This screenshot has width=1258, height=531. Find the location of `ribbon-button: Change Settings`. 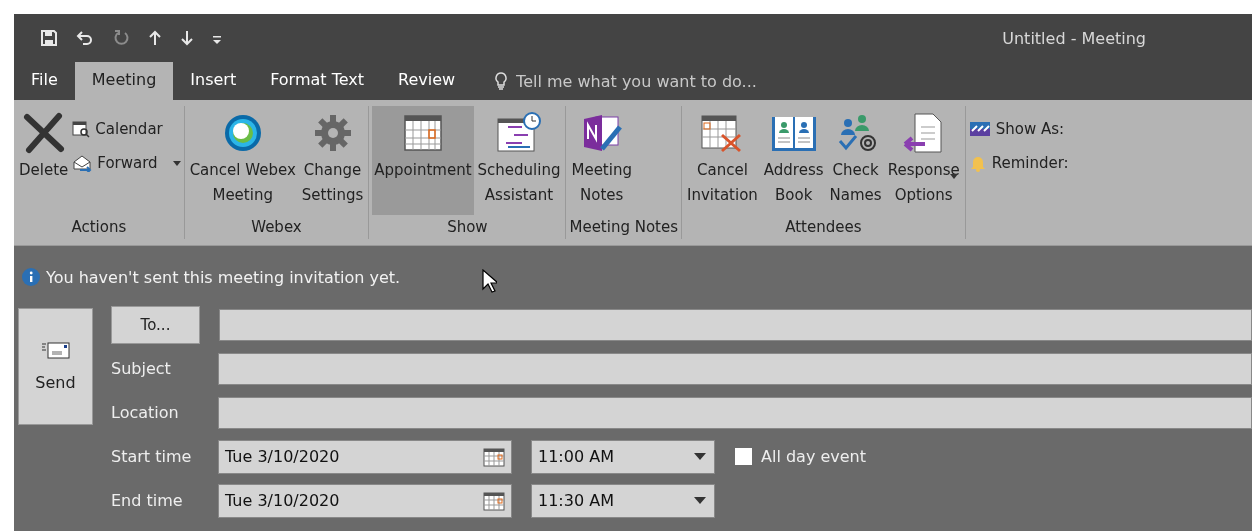

ribbon-button: Change Settings is located at coordinates (332, 160).